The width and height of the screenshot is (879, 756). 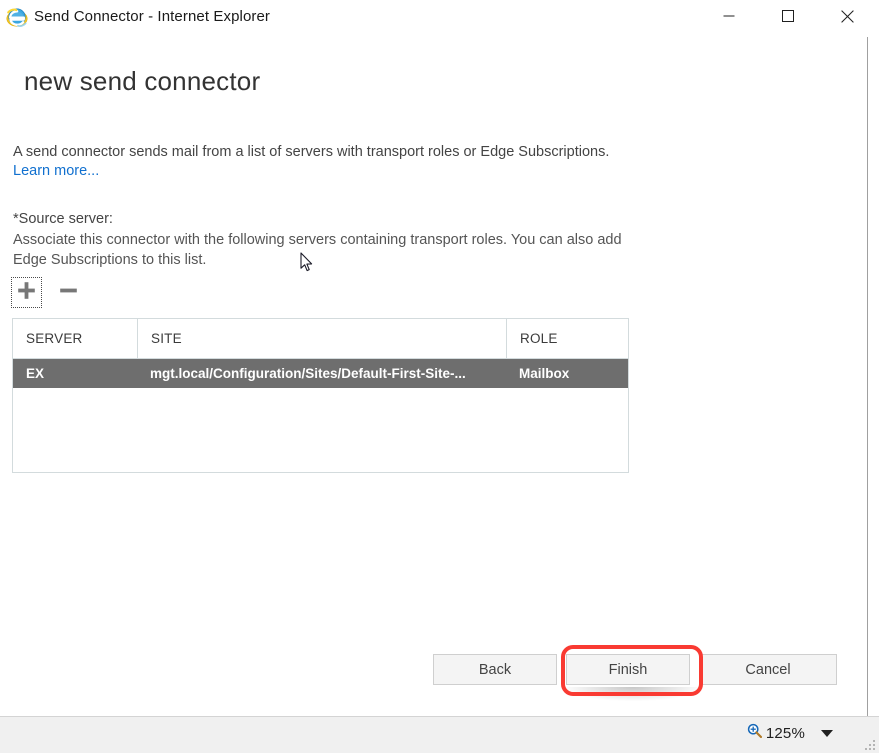 I want to click on back-button: Back, so click(x=495, y=669).